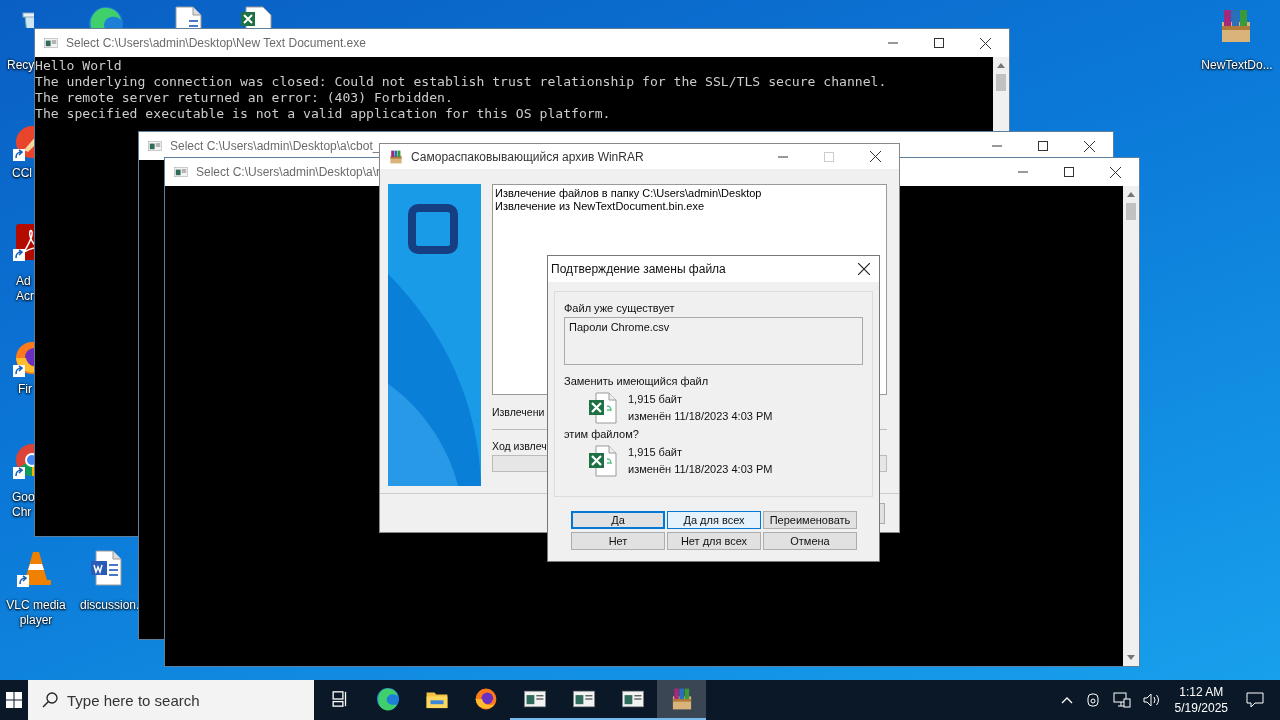  I want to click on question-text: Заменить имеющийся файл, so click(637, 381).